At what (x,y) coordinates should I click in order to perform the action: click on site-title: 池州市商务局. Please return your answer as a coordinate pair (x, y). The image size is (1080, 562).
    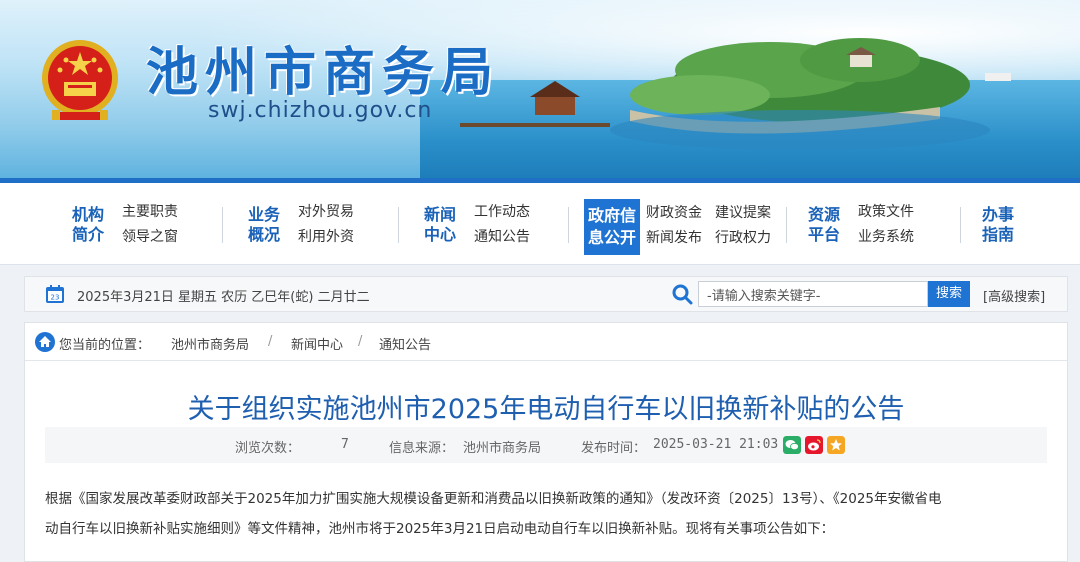
    Looking at the image, I should click on (323, 73).